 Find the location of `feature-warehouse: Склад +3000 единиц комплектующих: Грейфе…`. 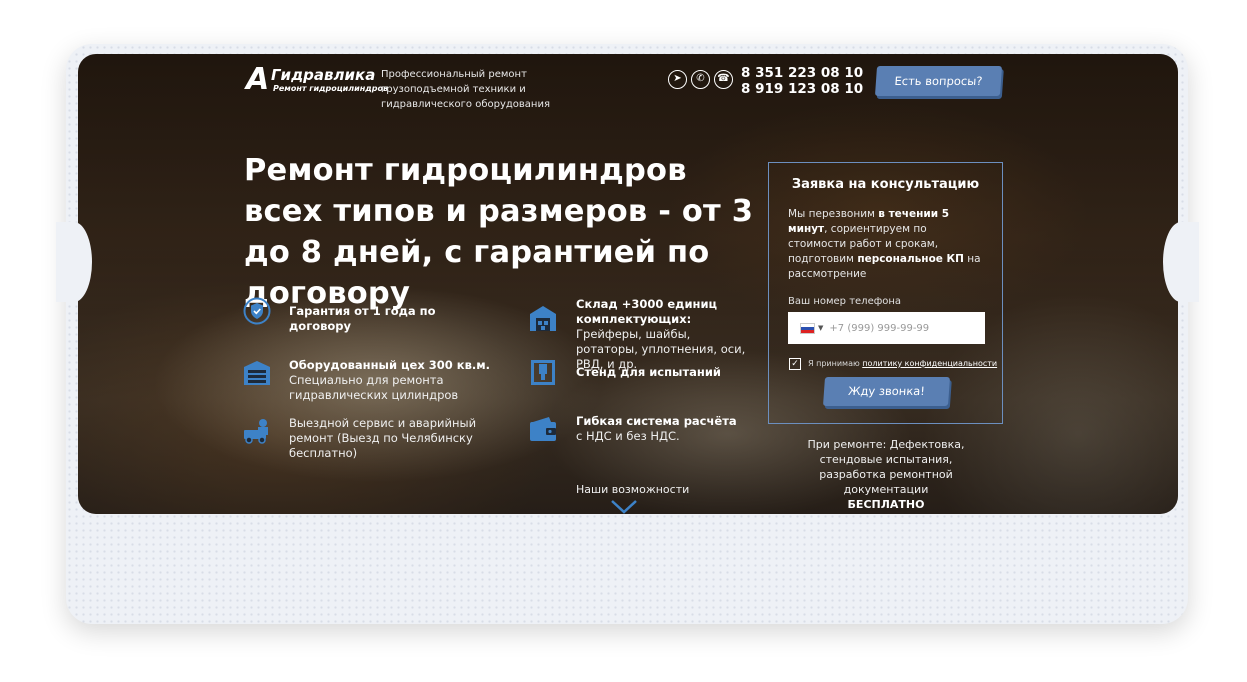

feature-warehouse: Склад +3000 единиц комплектующих: Грейфе… is located at coordinates (663, 334).